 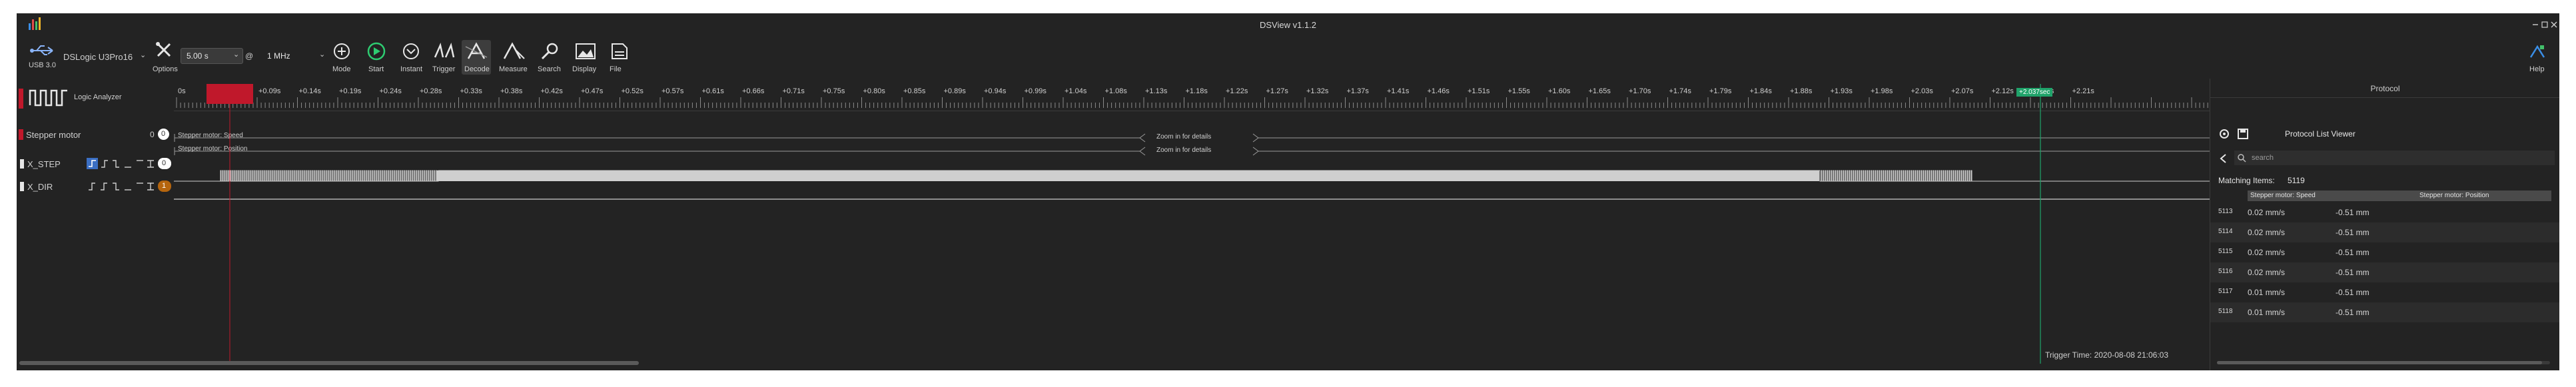 What do you see at coordinates (2226, 311) in the screenshot?
I see `row-id: 5118` at bounding box center [2226, 311].